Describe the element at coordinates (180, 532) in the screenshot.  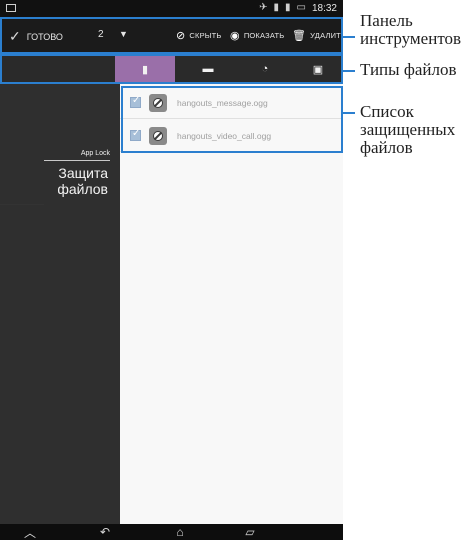
I see `home-icon: ⌂` at that location.